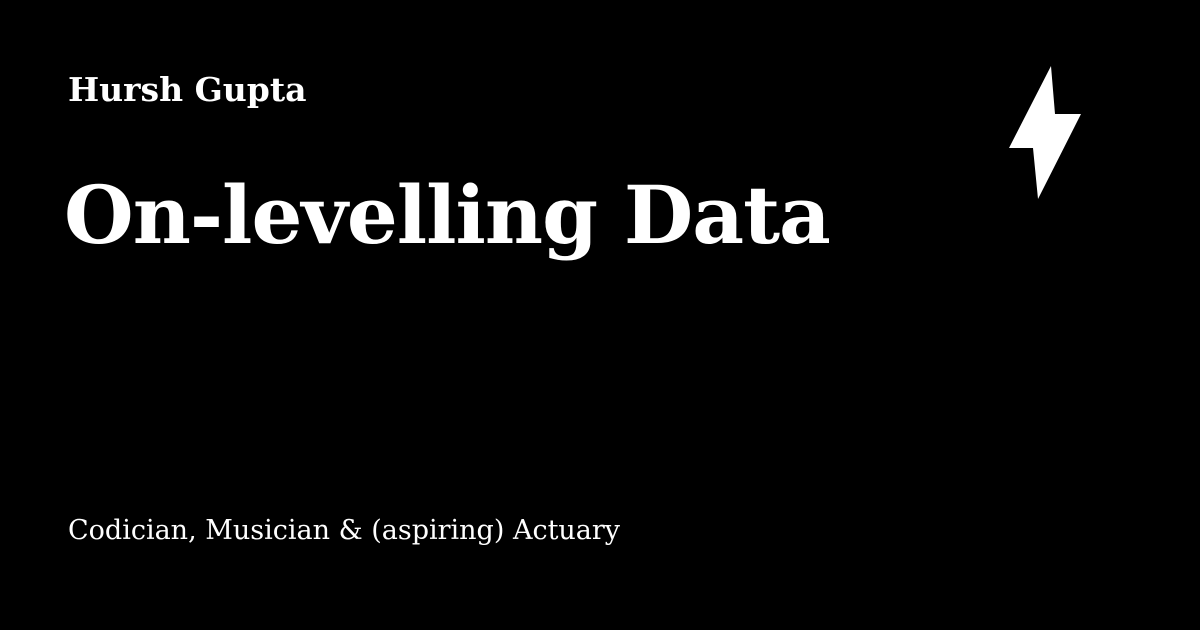 This screenshot has height=630, width=1200. I want to click on author-name: Hursh Gupta, so click(187, 89).